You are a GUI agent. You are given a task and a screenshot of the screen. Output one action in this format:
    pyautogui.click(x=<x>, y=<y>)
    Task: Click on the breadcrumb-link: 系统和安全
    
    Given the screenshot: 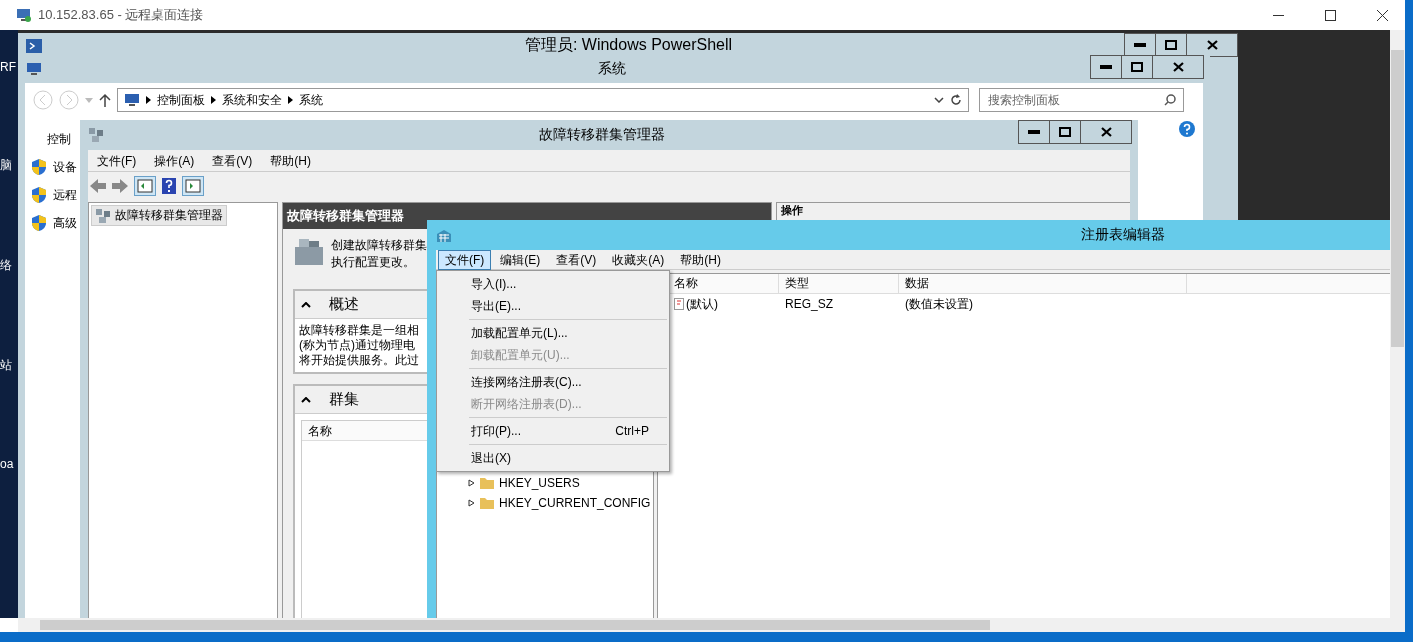 What is the action you would take?
    pyautogui.click(x=252, y=100)
    